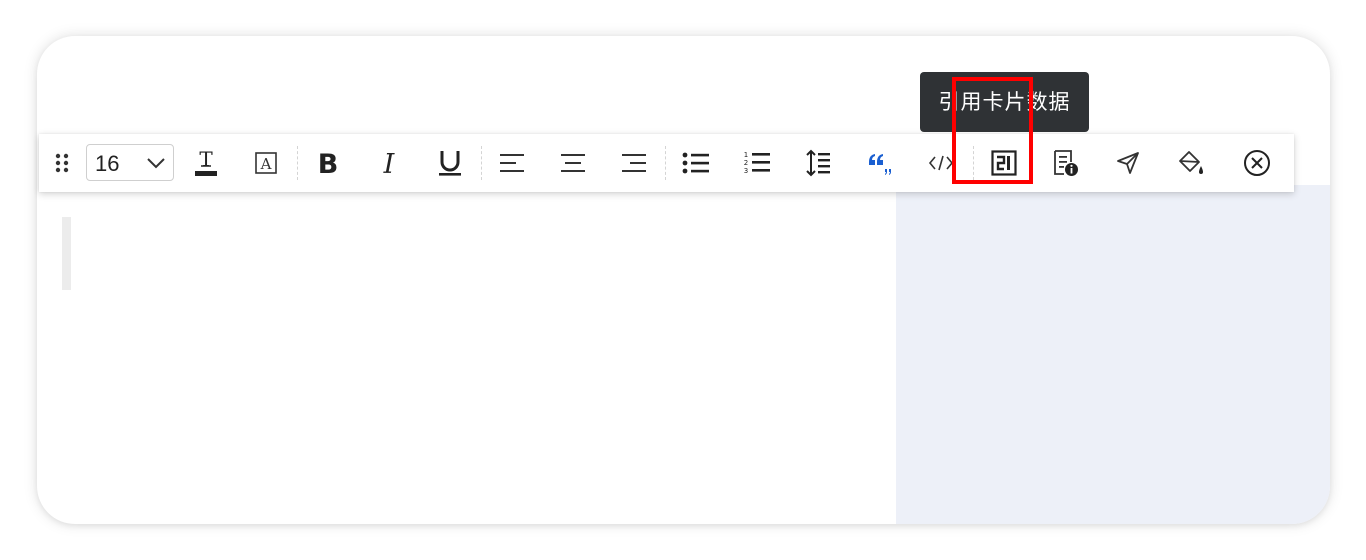  I want to click on document-info-icon, so click(1066, 163).